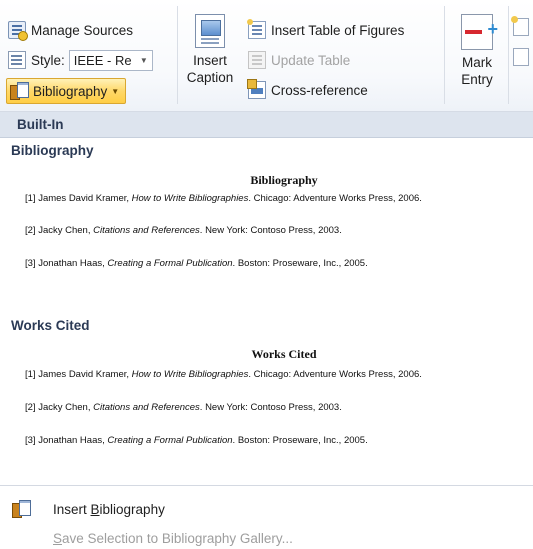  What do you see at coordinates (18, 31) in the screenshot?
I see `manage-sources-icon` at bounding box center [18, 31].